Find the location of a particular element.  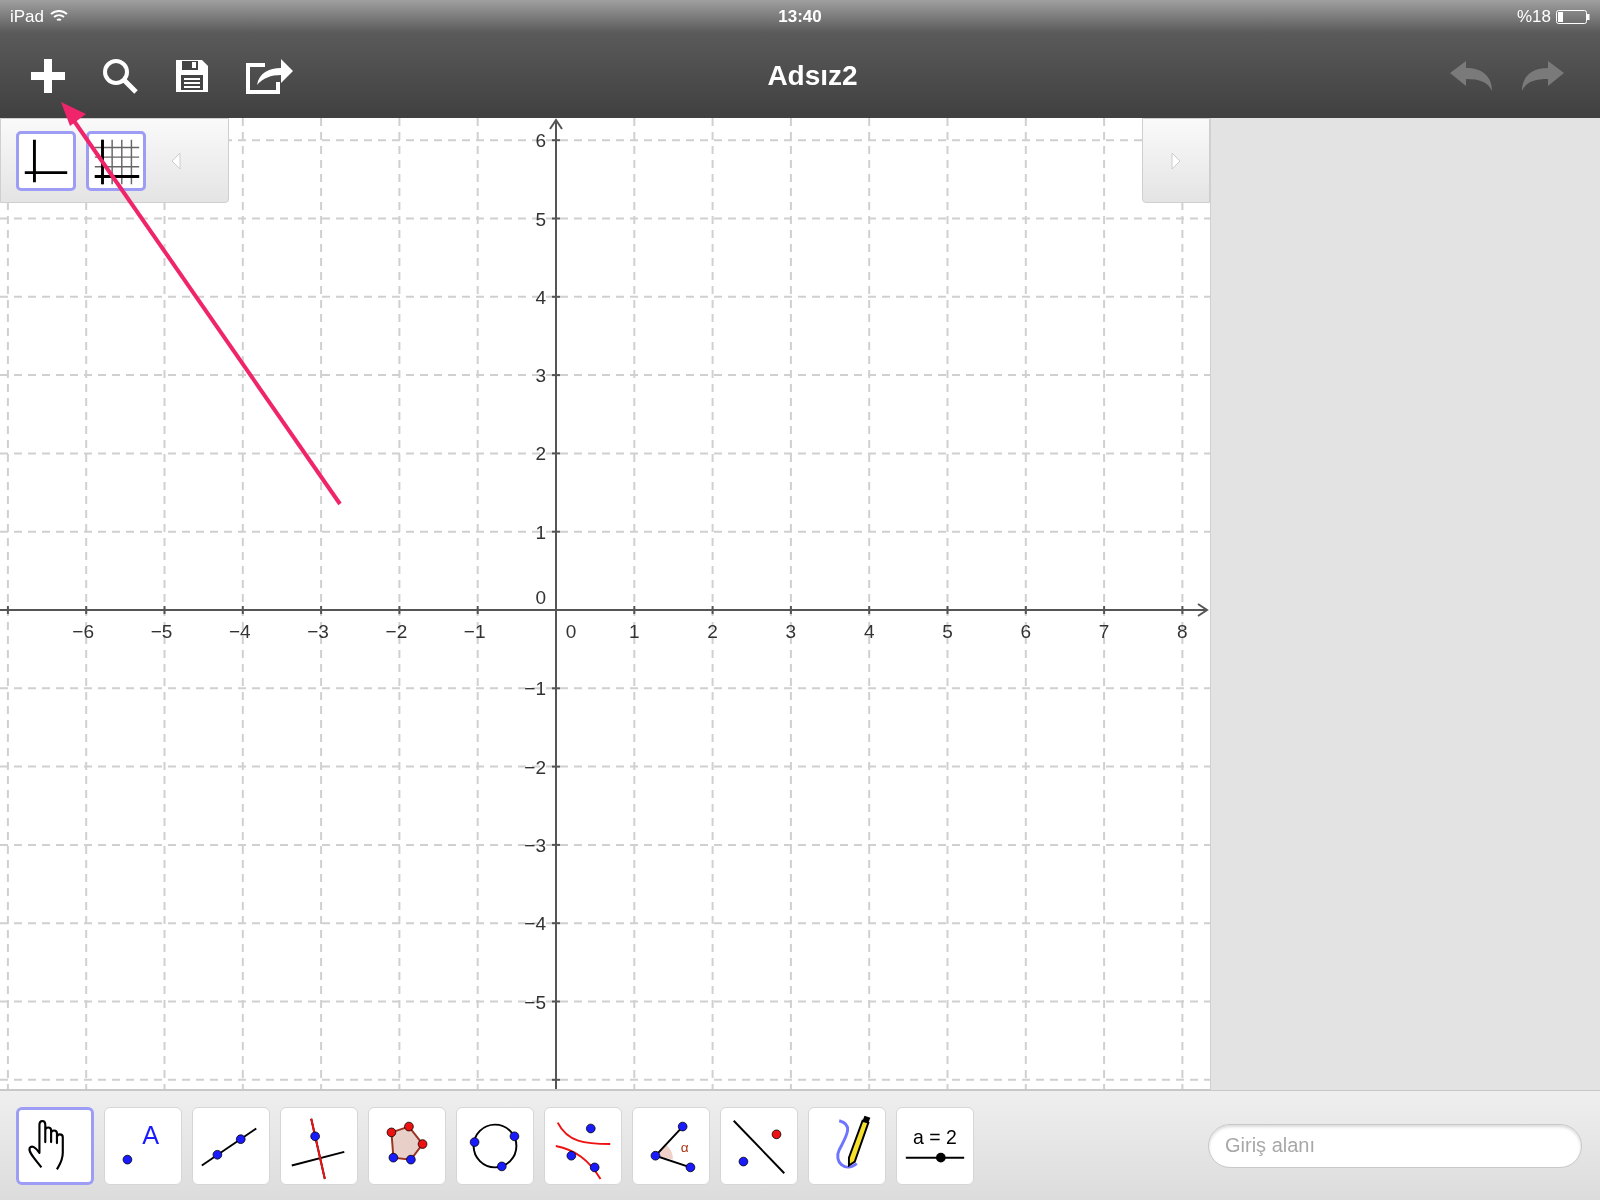

plus-icon is located at coordinates (48, 75).